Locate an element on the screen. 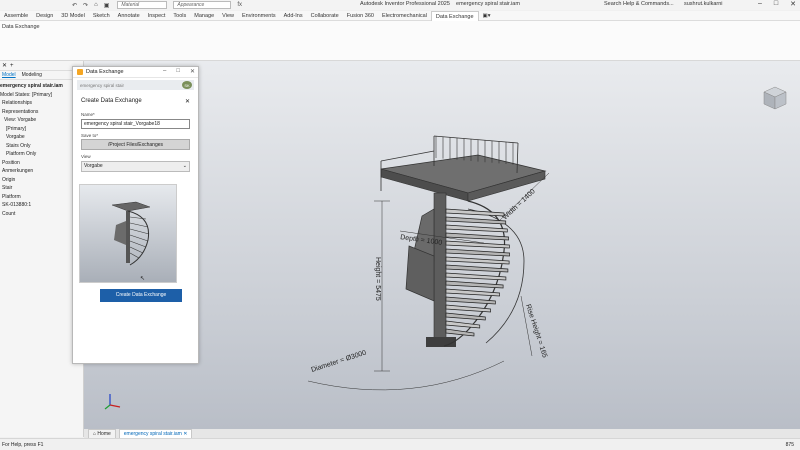 Image resolution: width=800 pixels, height=450 pixels. ribbon-more-icon: ▣▾ is located at coordinates (487, 16).